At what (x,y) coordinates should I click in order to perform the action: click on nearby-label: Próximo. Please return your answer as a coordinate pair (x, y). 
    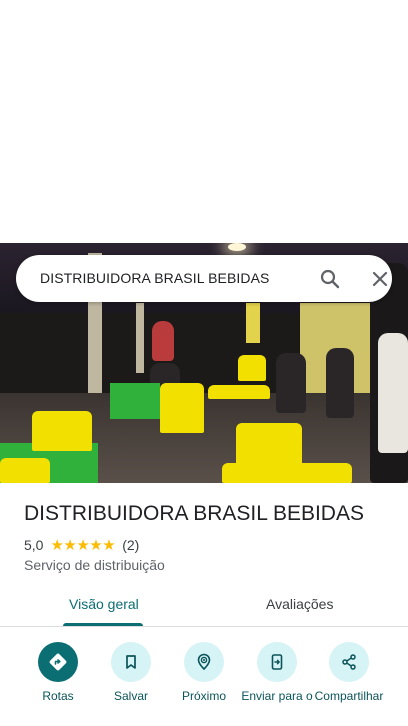
    Looking at the image, I should click on (203, 696).